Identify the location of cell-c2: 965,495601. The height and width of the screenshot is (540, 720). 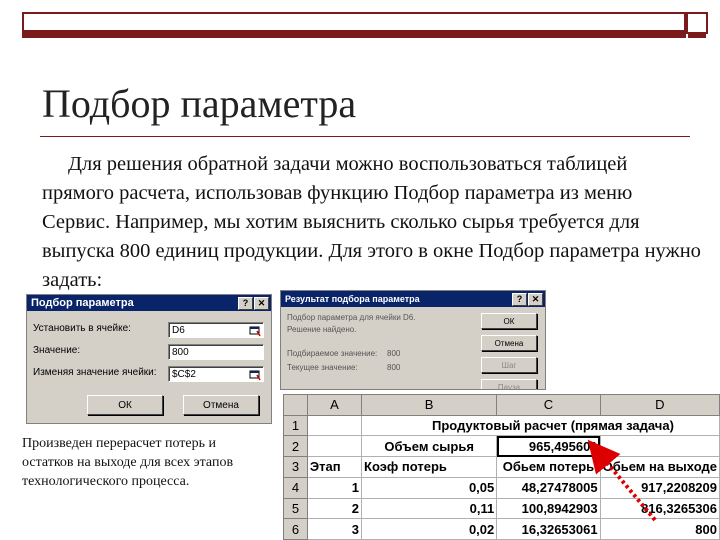
(548, 446).